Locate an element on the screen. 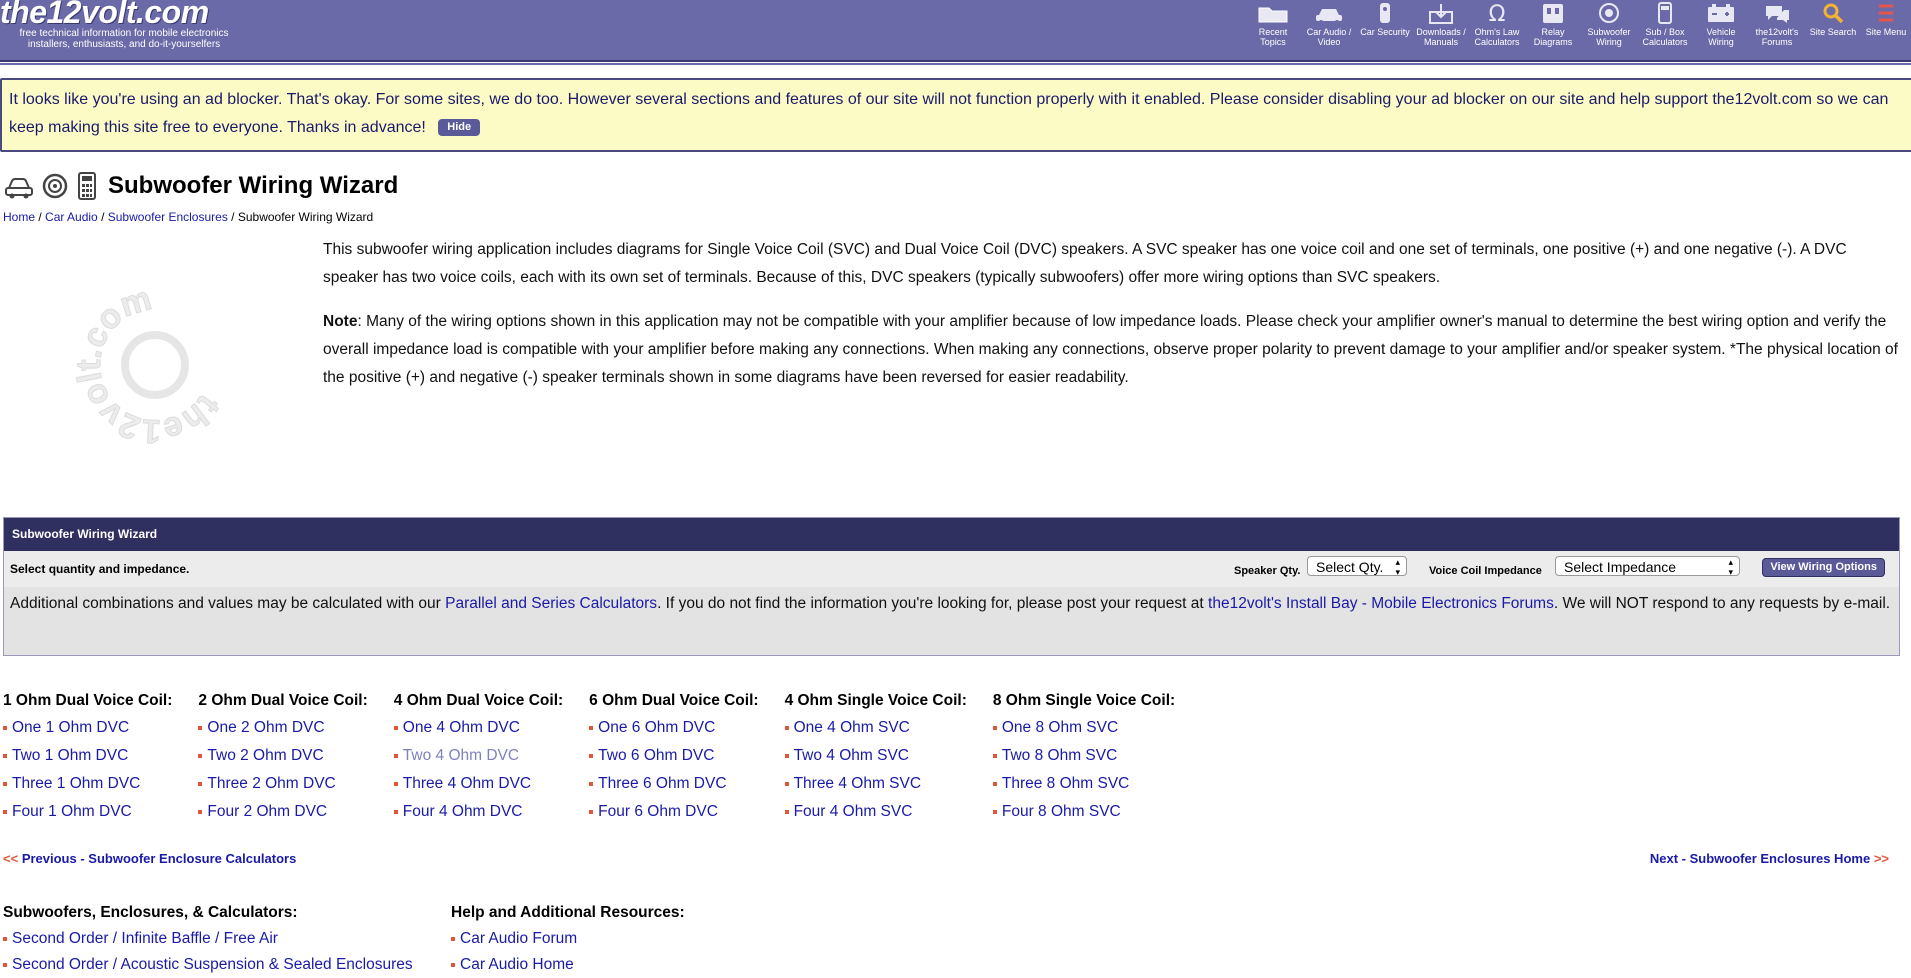  list-item: Two 8 Ohm SVC is located at coordinates (1083, 756).